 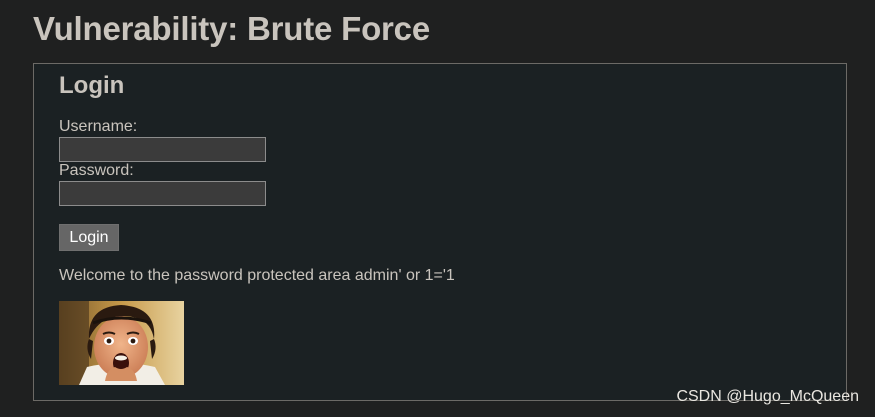 What do you see at coordinates (162, 149) in the screenshot?
I see `username-input` at bounding box center [162, 149].